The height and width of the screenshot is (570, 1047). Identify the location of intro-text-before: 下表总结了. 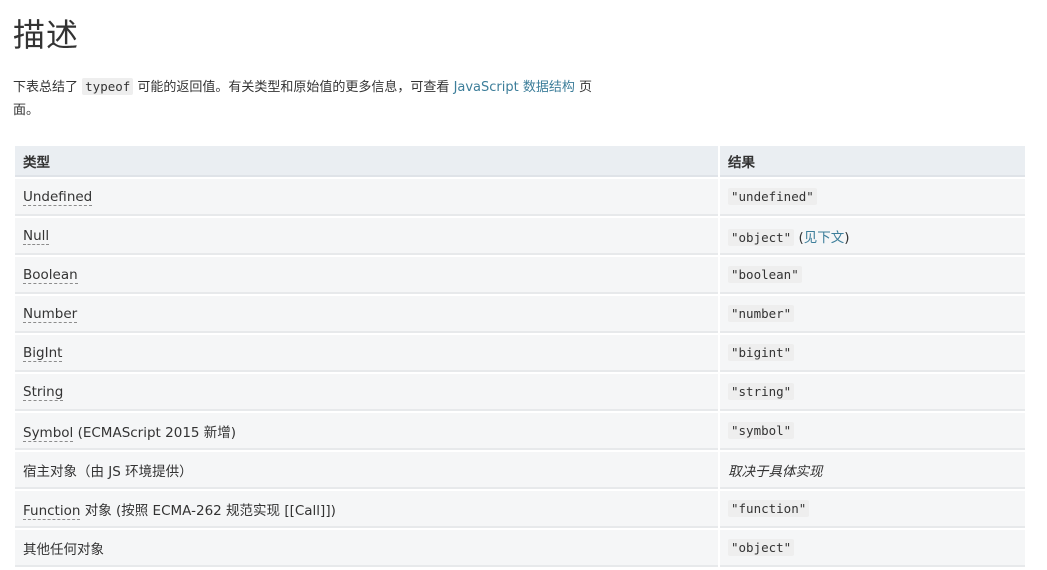
(48, 87).